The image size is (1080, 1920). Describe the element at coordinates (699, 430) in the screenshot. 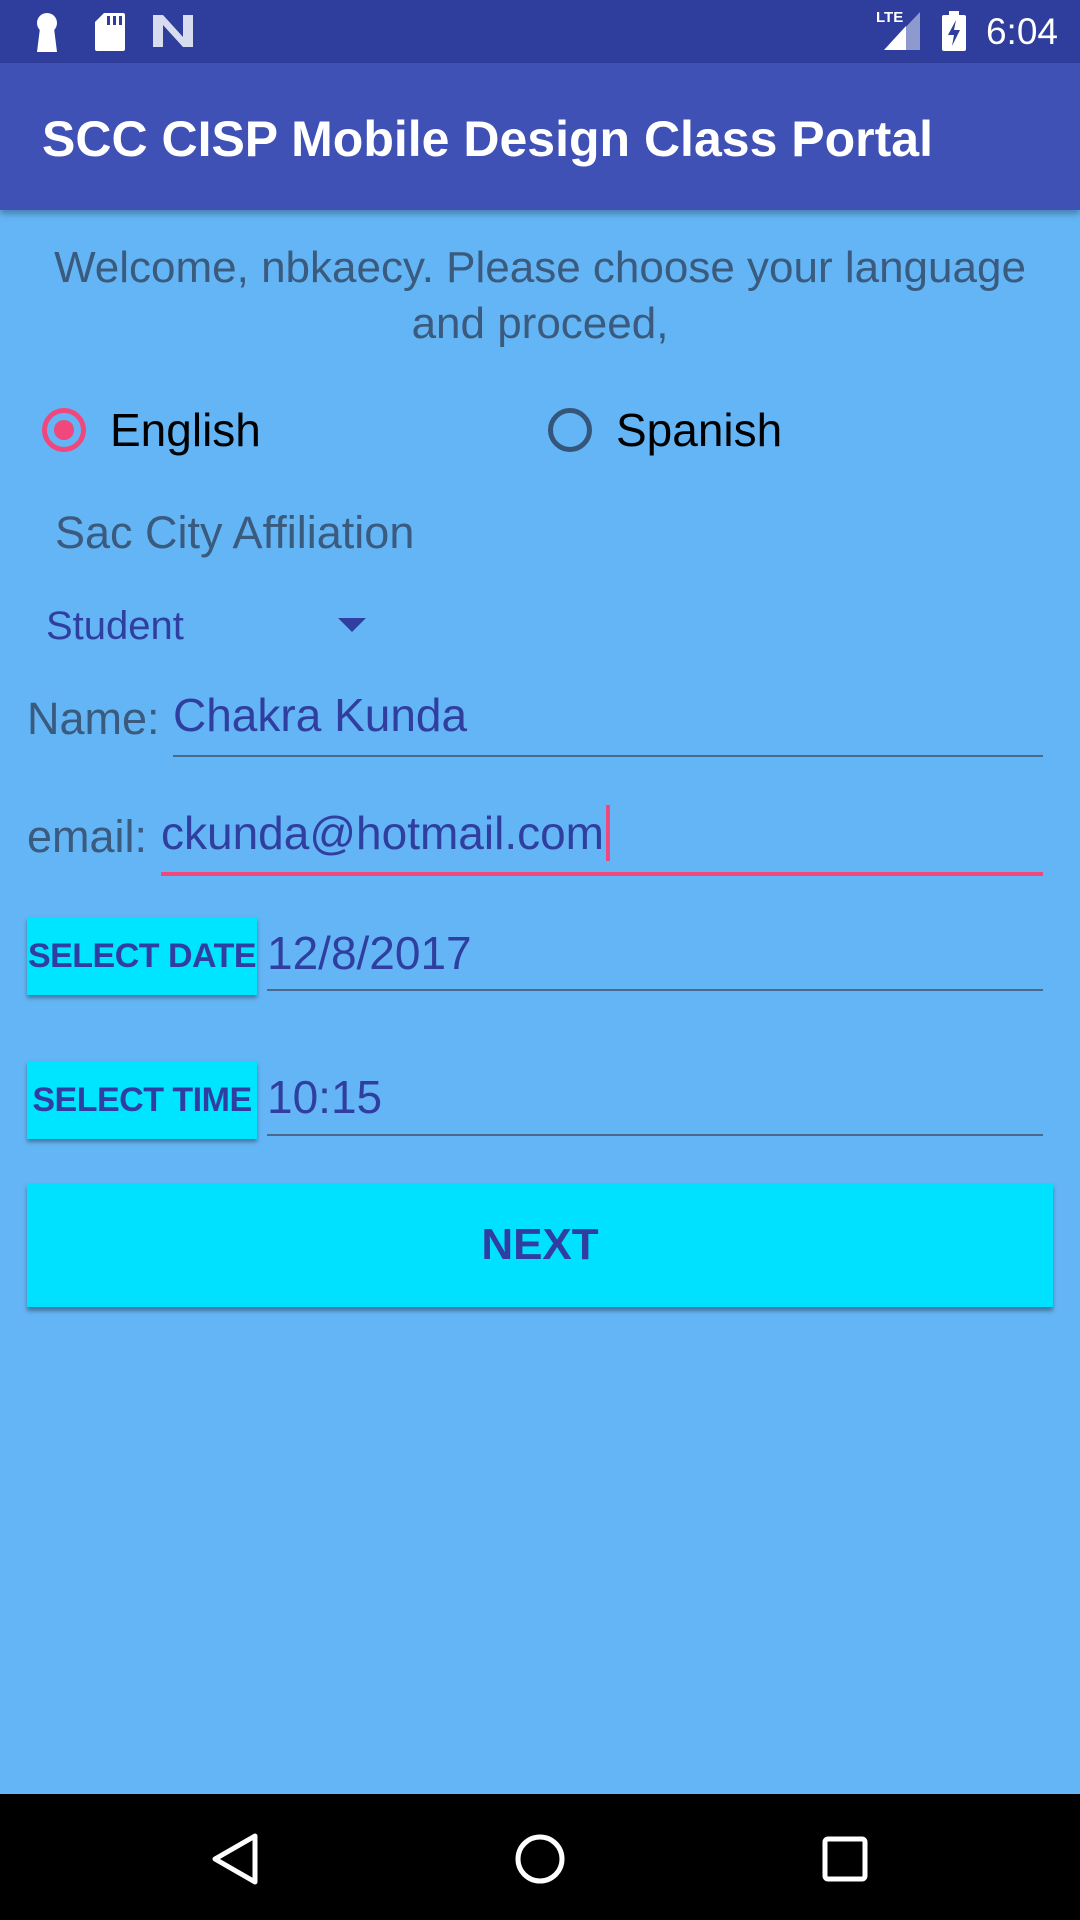

I see `radio-spanish-label: Spanish` at that location.